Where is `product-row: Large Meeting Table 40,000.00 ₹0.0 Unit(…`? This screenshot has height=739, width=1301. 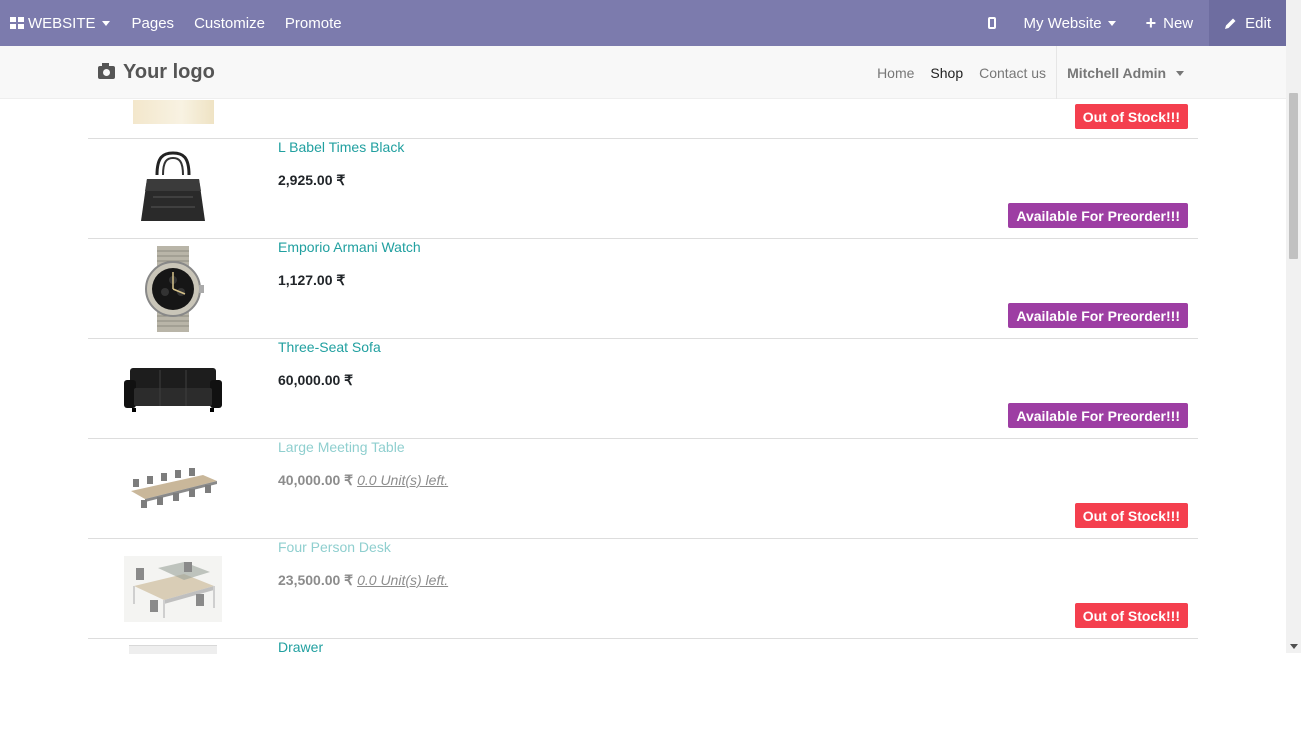
product-row: Large Meeting Table 40,000.00 ₹0.0 Unit(… is located at coordinates (643, 489).